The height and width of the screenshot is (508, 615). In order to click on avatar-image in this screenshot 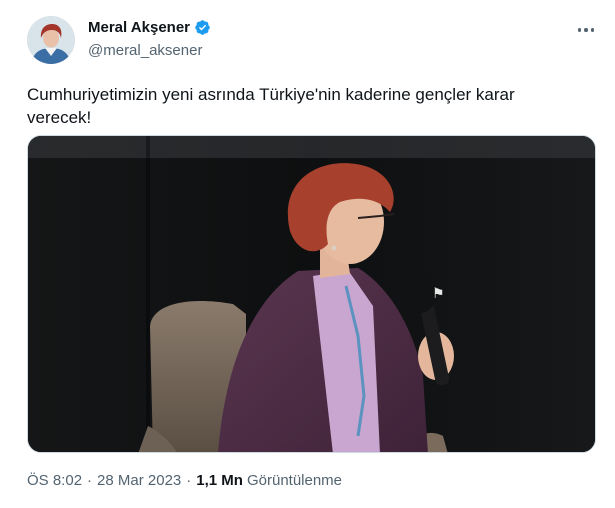, I will do `click(51, 40)`.